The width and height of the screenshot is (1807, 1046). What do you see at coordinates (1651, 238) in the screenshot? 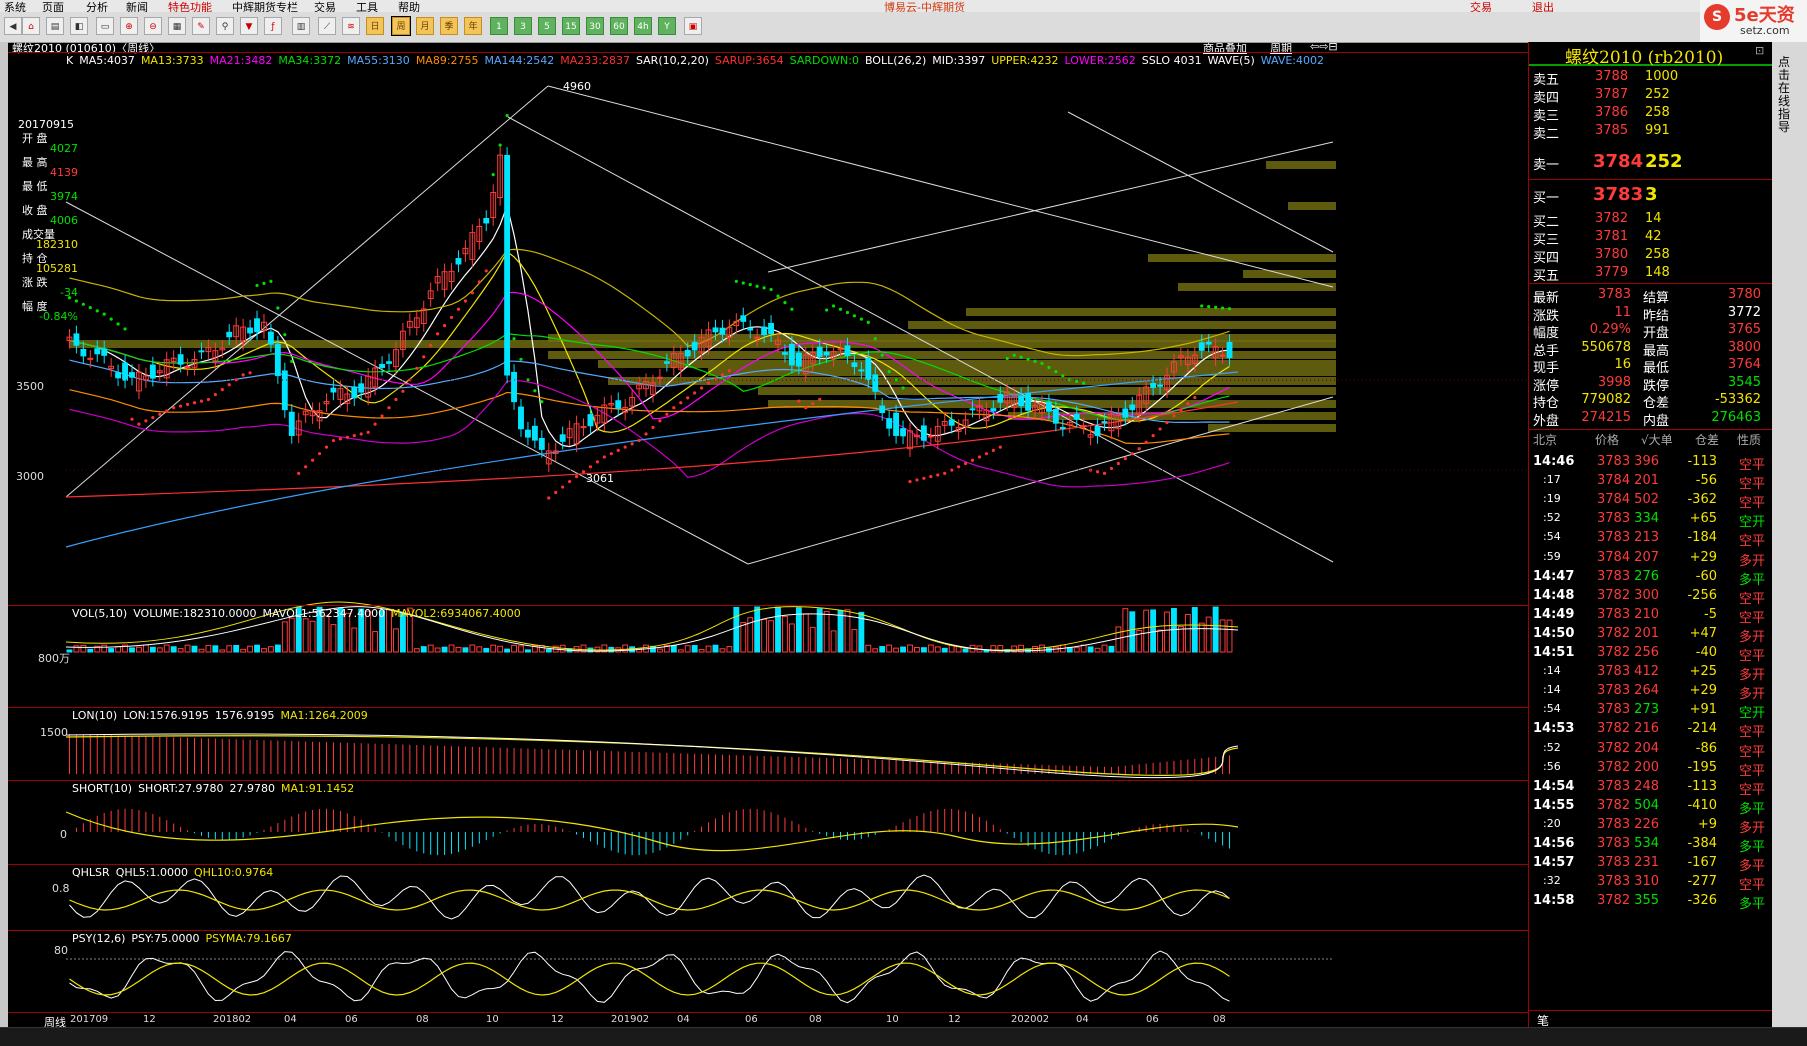
I see `bid-level-row: 买三 3781 42` at bounding box center [1651, 238].